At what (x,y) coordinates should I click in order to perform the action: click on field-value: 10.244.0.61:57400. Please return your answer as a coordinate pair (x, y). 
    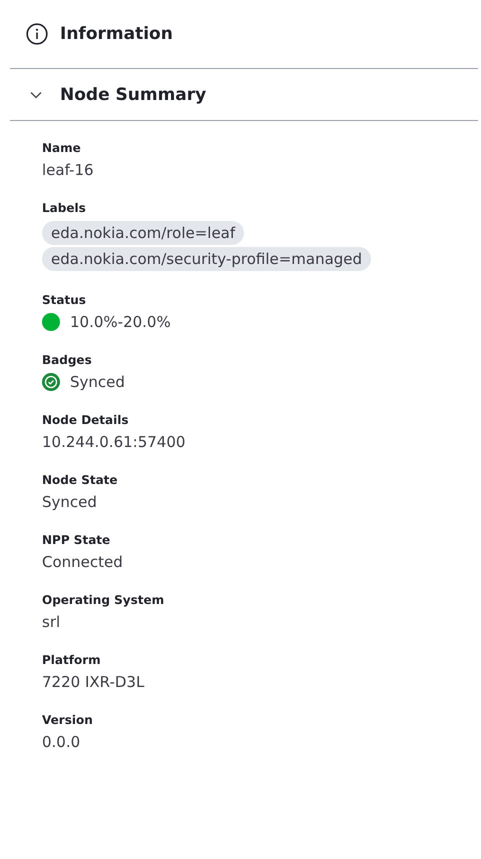
    Looking at the image, I should click on (114, 442).